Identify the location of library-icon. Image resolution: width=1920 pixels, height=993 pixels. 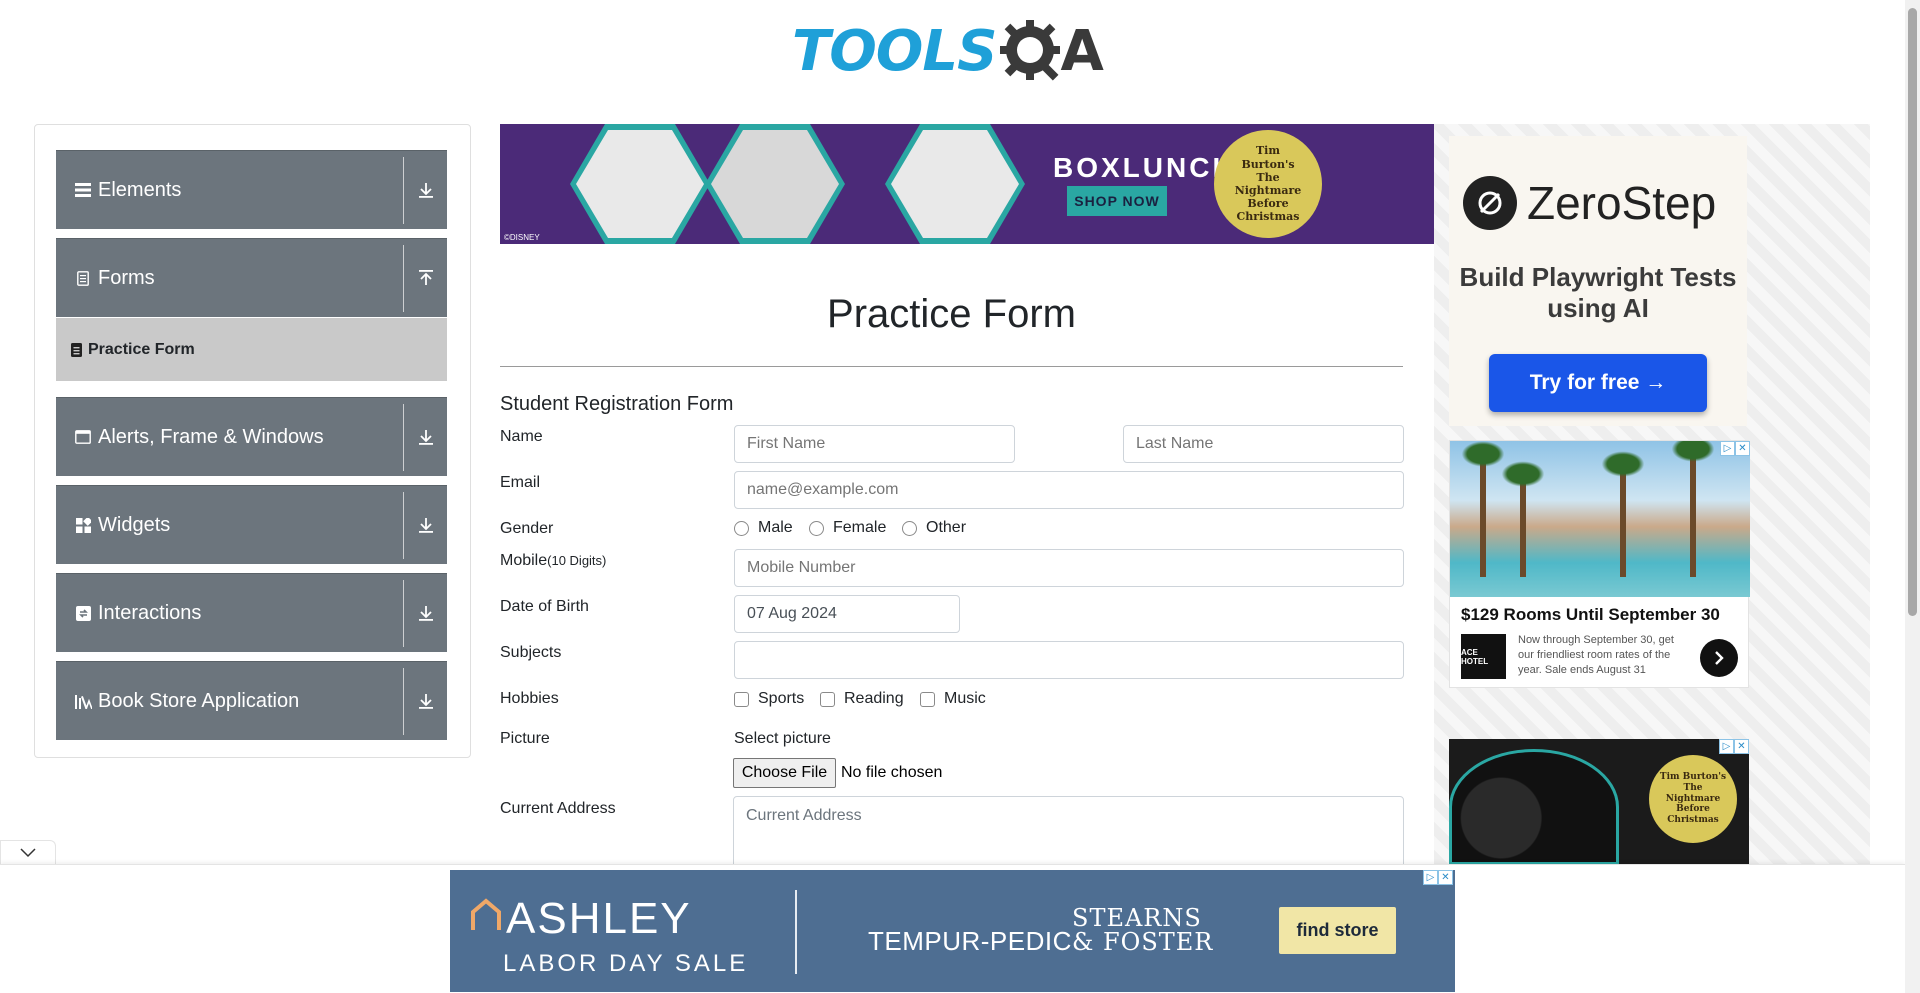
(83, 701).